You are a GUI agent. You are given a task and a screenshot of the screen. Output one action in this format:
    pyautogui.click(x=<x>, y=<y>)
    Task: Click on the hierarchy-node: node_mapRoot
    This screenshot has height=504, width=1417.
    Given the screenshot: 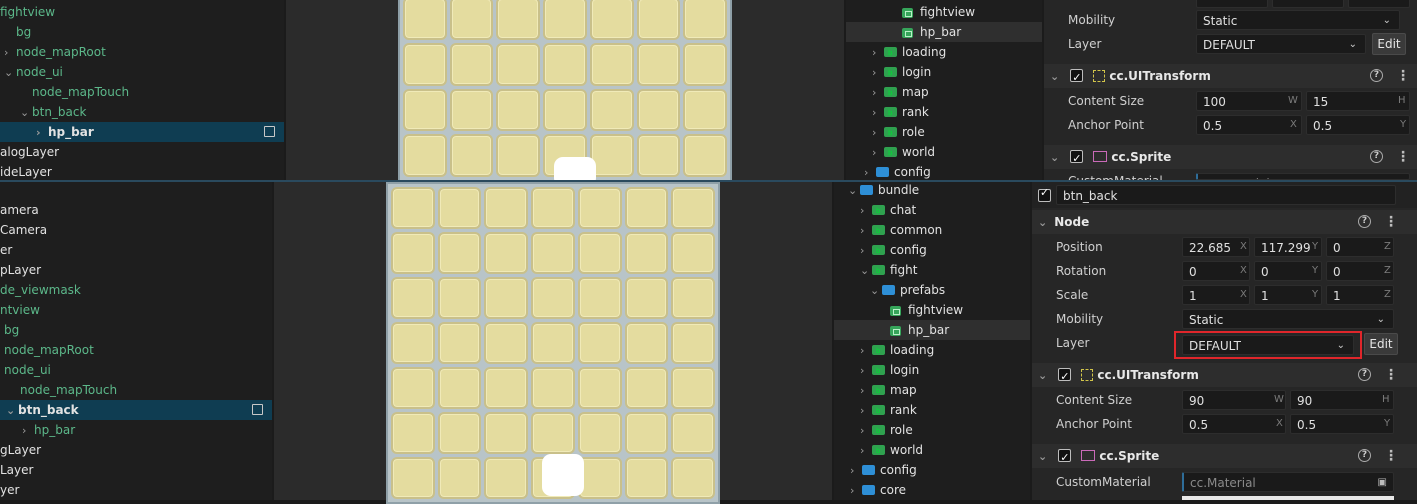 What is the action you would take?
    pyautogui.click(x=49, y=350)
    